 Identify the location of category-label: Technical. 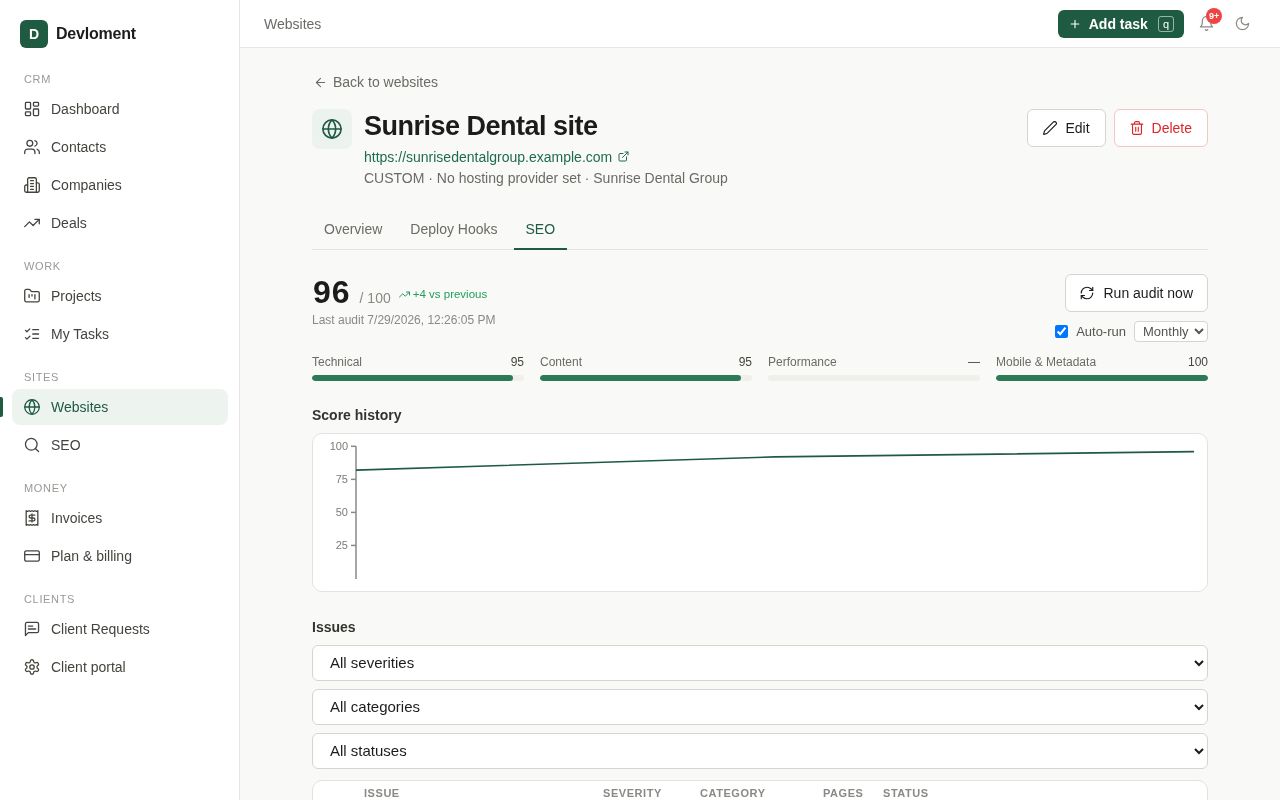
(337, 361).